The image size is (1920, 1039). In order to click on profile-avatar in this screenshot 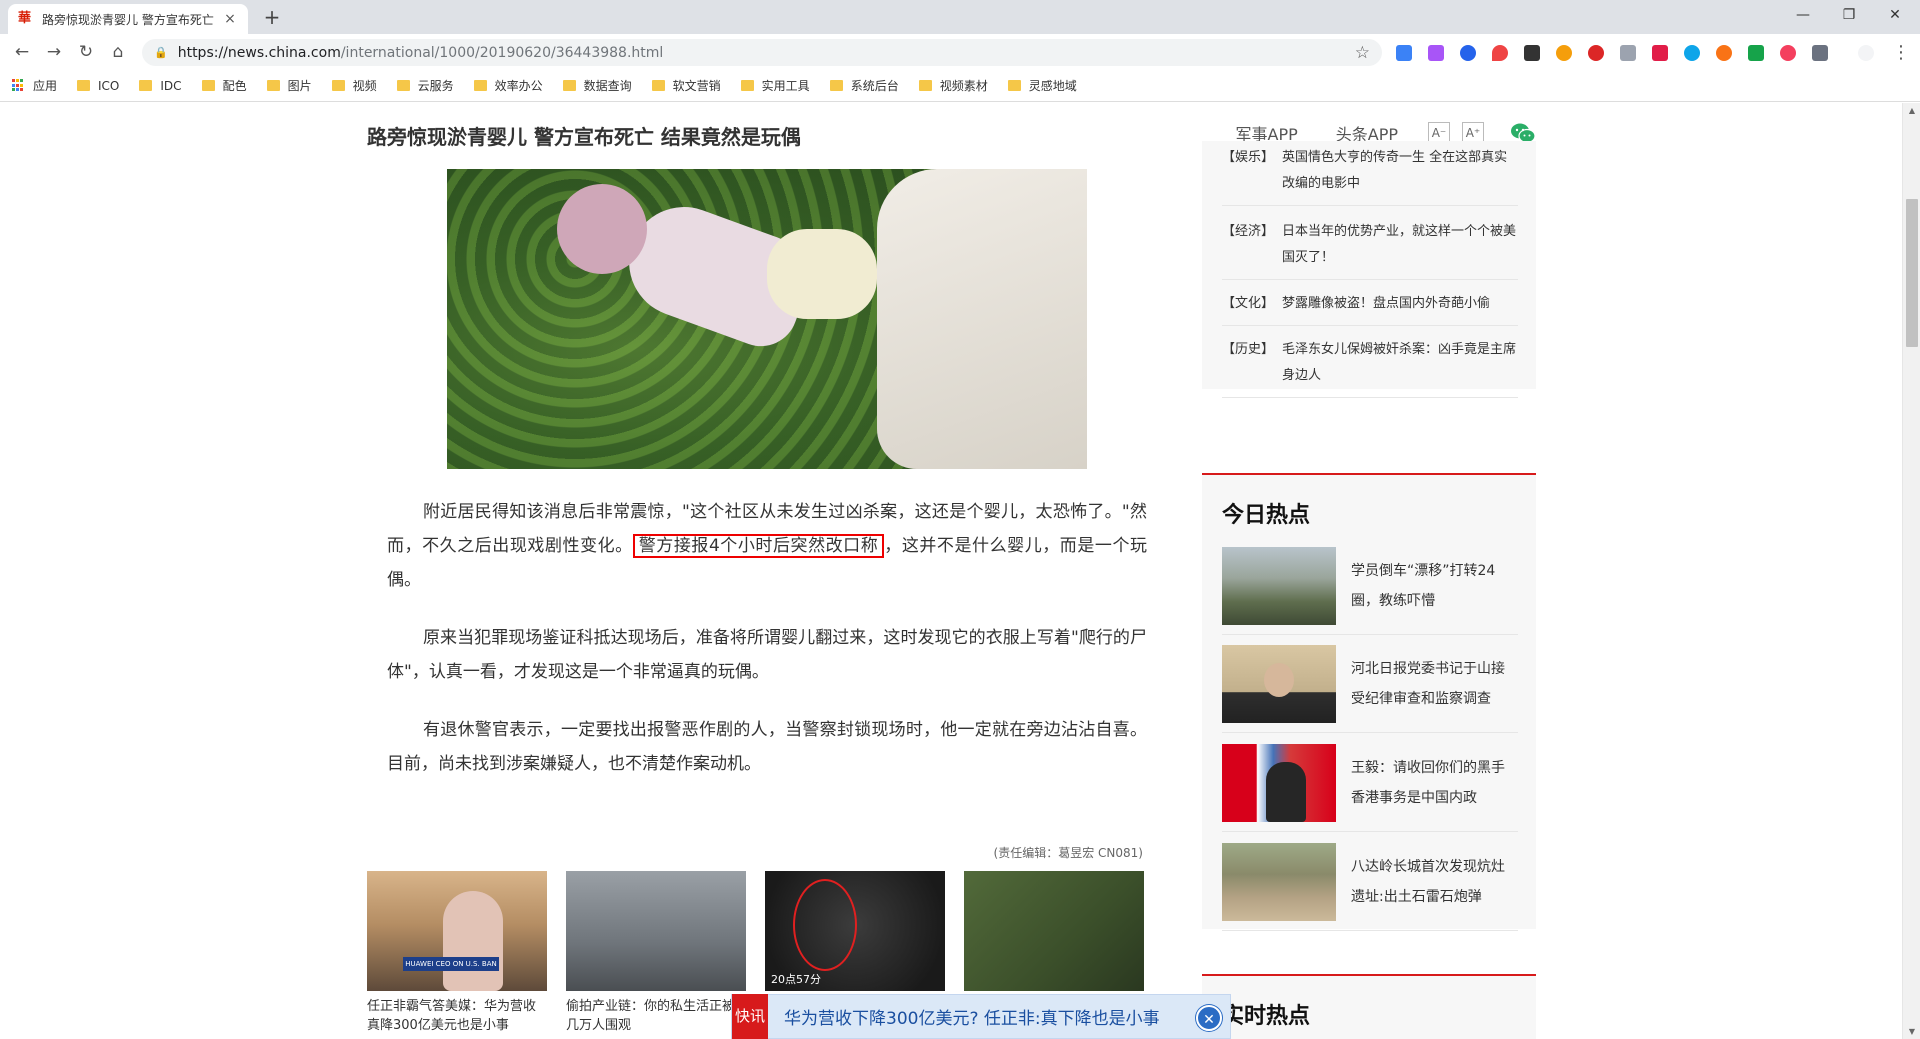, I will do `click(1866, 53)`.